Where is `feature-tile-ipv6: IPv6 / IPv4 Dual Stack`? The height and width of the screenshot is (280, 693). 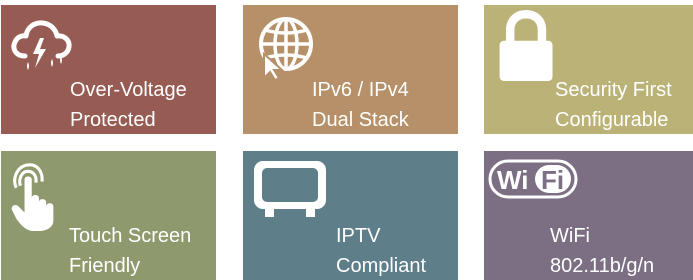
feature-tile-ipv6: IPv6 / IPv4 Dual Stack is located at coordinates (350, 69).